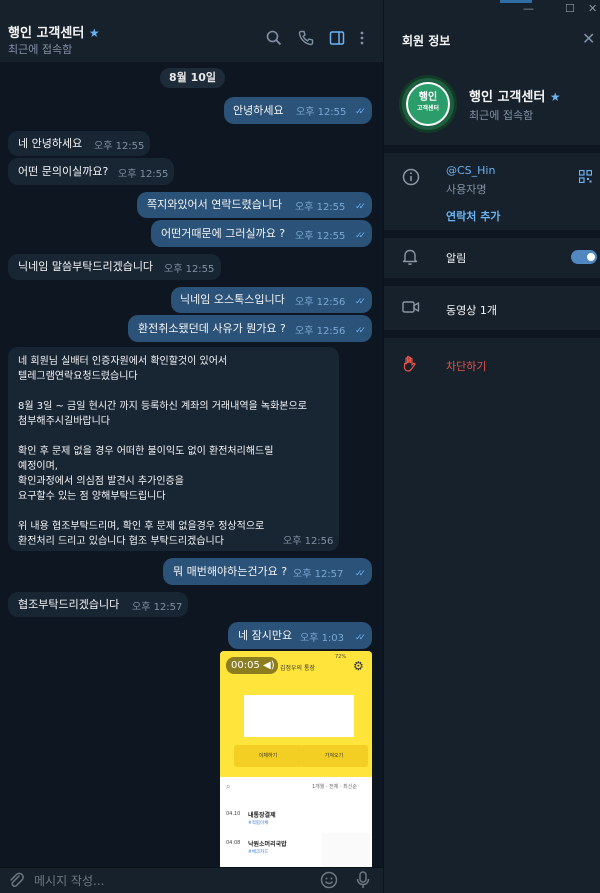 The image size is (600, 893). Describe the element at coordinates (40, 49) in the screenshot. I see `chat-status: 최근에 접속함` at that location.